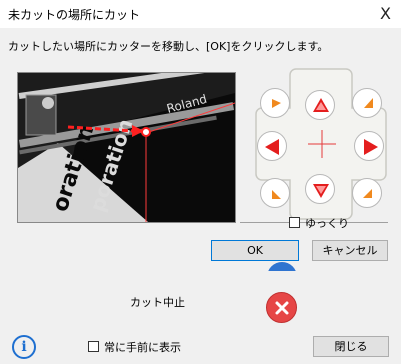 The height and width of the screenshot is (364, 401). What do you see at coordinates (74, 15) in the screenshot?
I see `window-title: 未カットの場所にカット` at bounding box center [74, 15].